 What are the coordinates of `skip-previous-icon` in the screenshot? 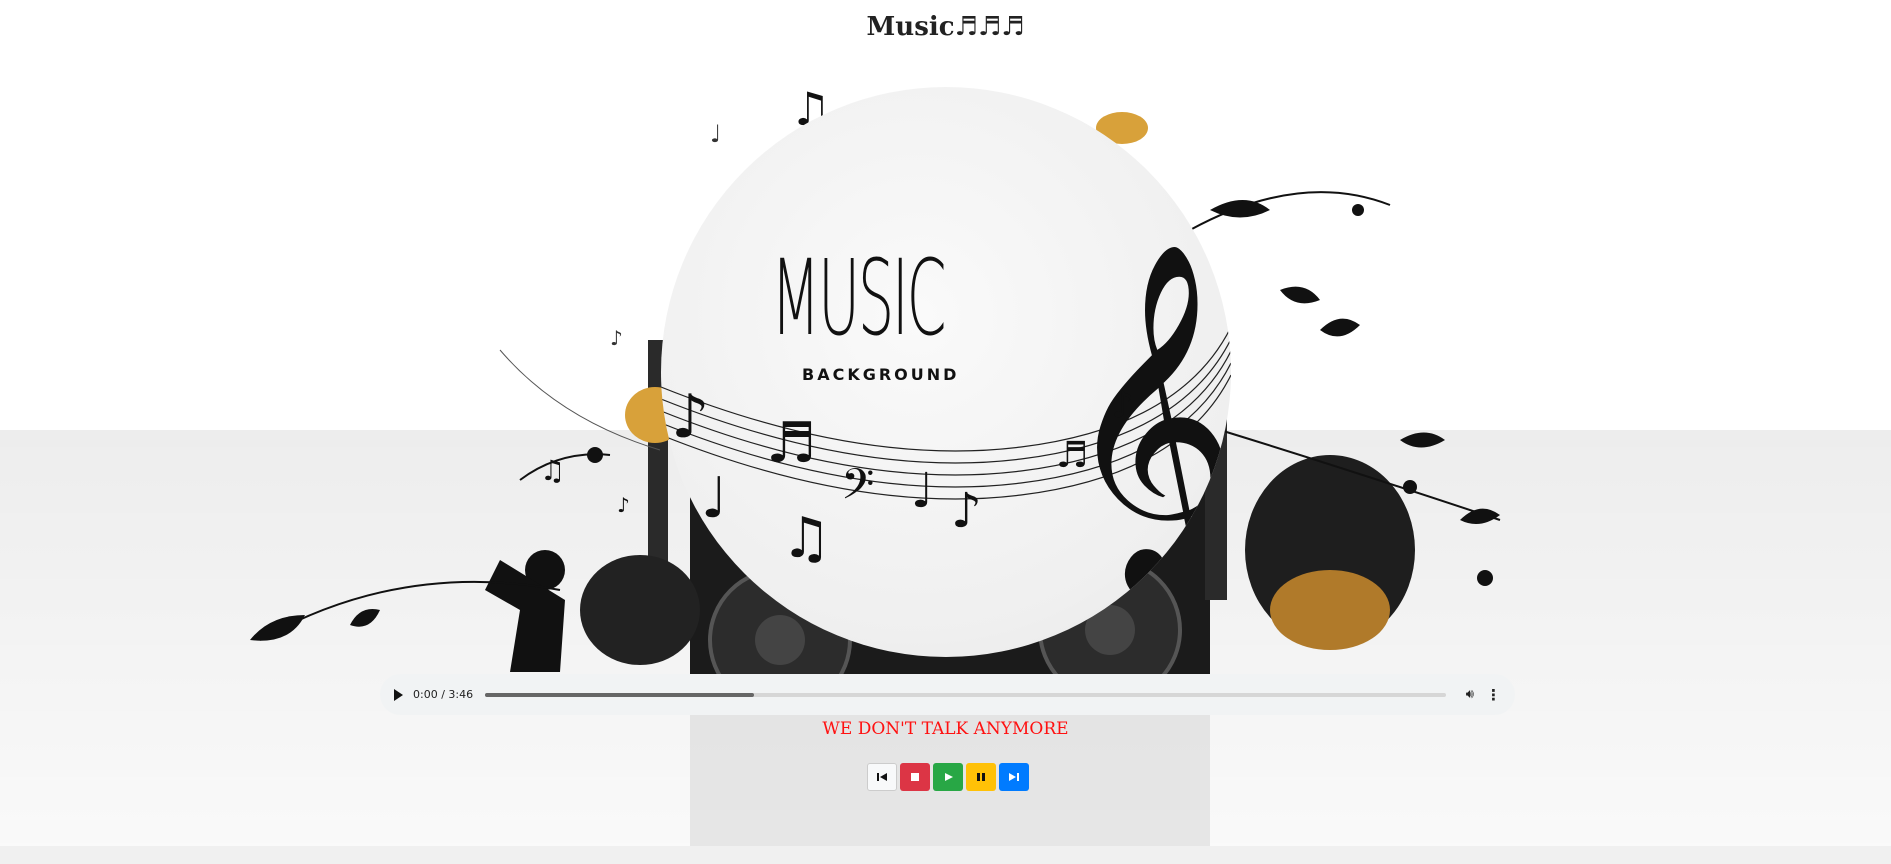 It's located at (882, 777).